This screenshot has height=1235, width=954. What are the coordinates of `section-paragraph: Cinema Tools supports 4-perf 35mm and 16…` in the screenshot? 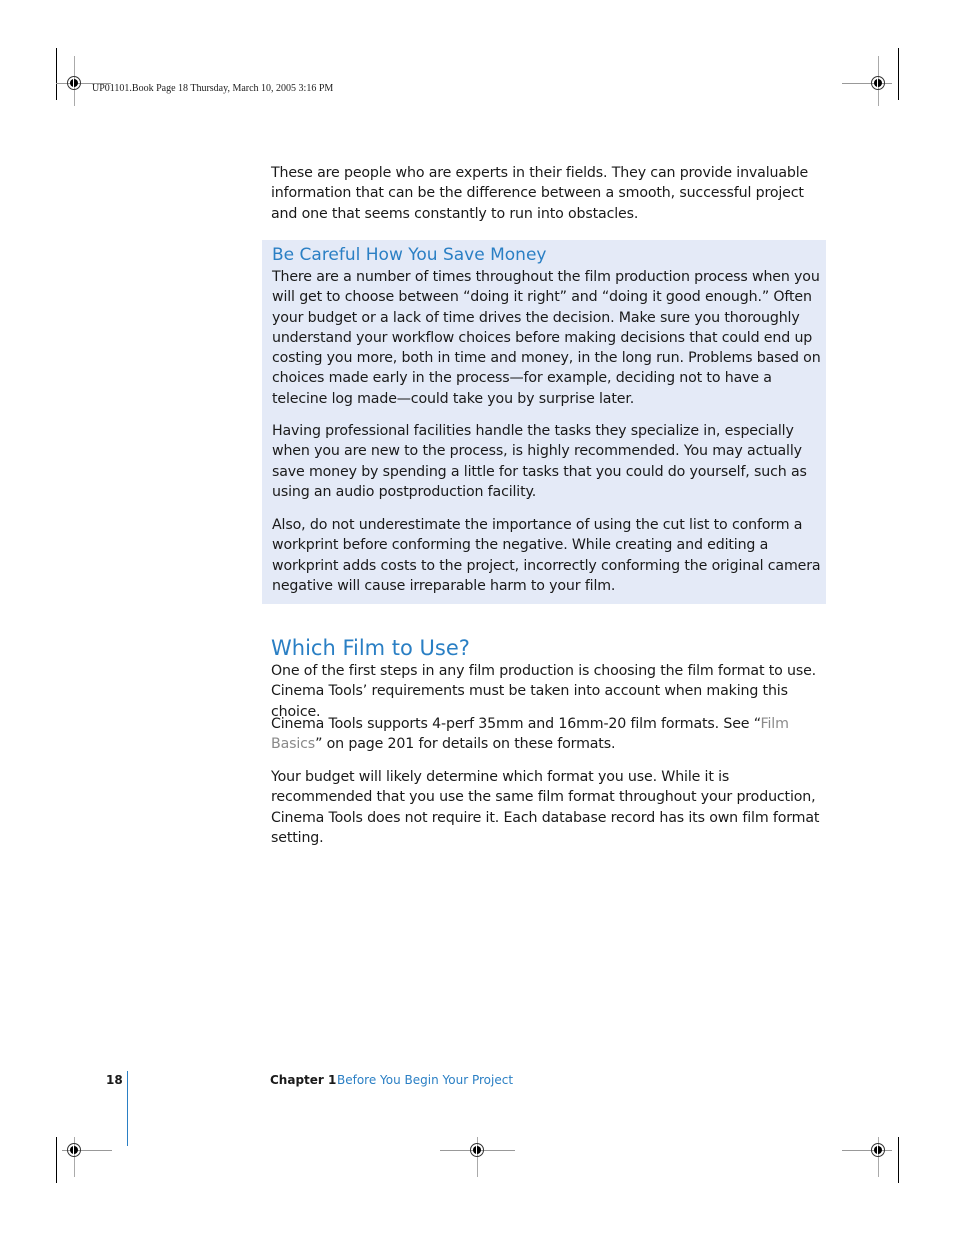 It's located at (546, 734).